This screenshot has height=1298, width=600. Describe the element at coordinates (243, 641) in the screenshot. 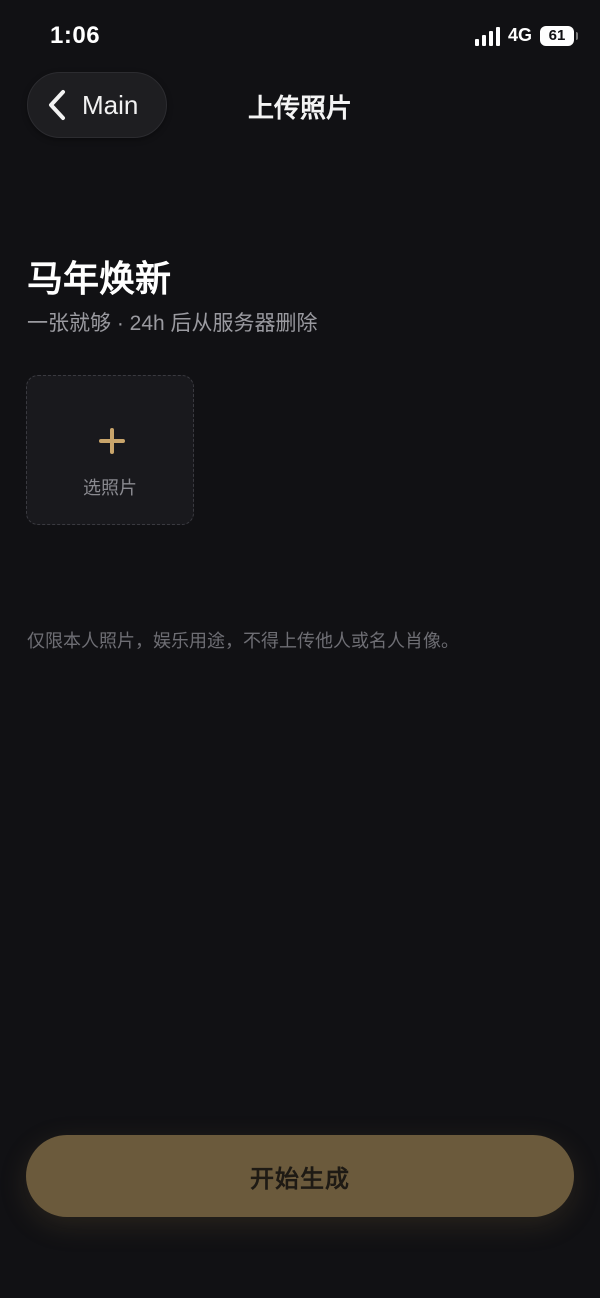

I see `usage-disclaimer: 仅限本人照片，娱乐用途，不得上传他人或名人肖像。` at that location.